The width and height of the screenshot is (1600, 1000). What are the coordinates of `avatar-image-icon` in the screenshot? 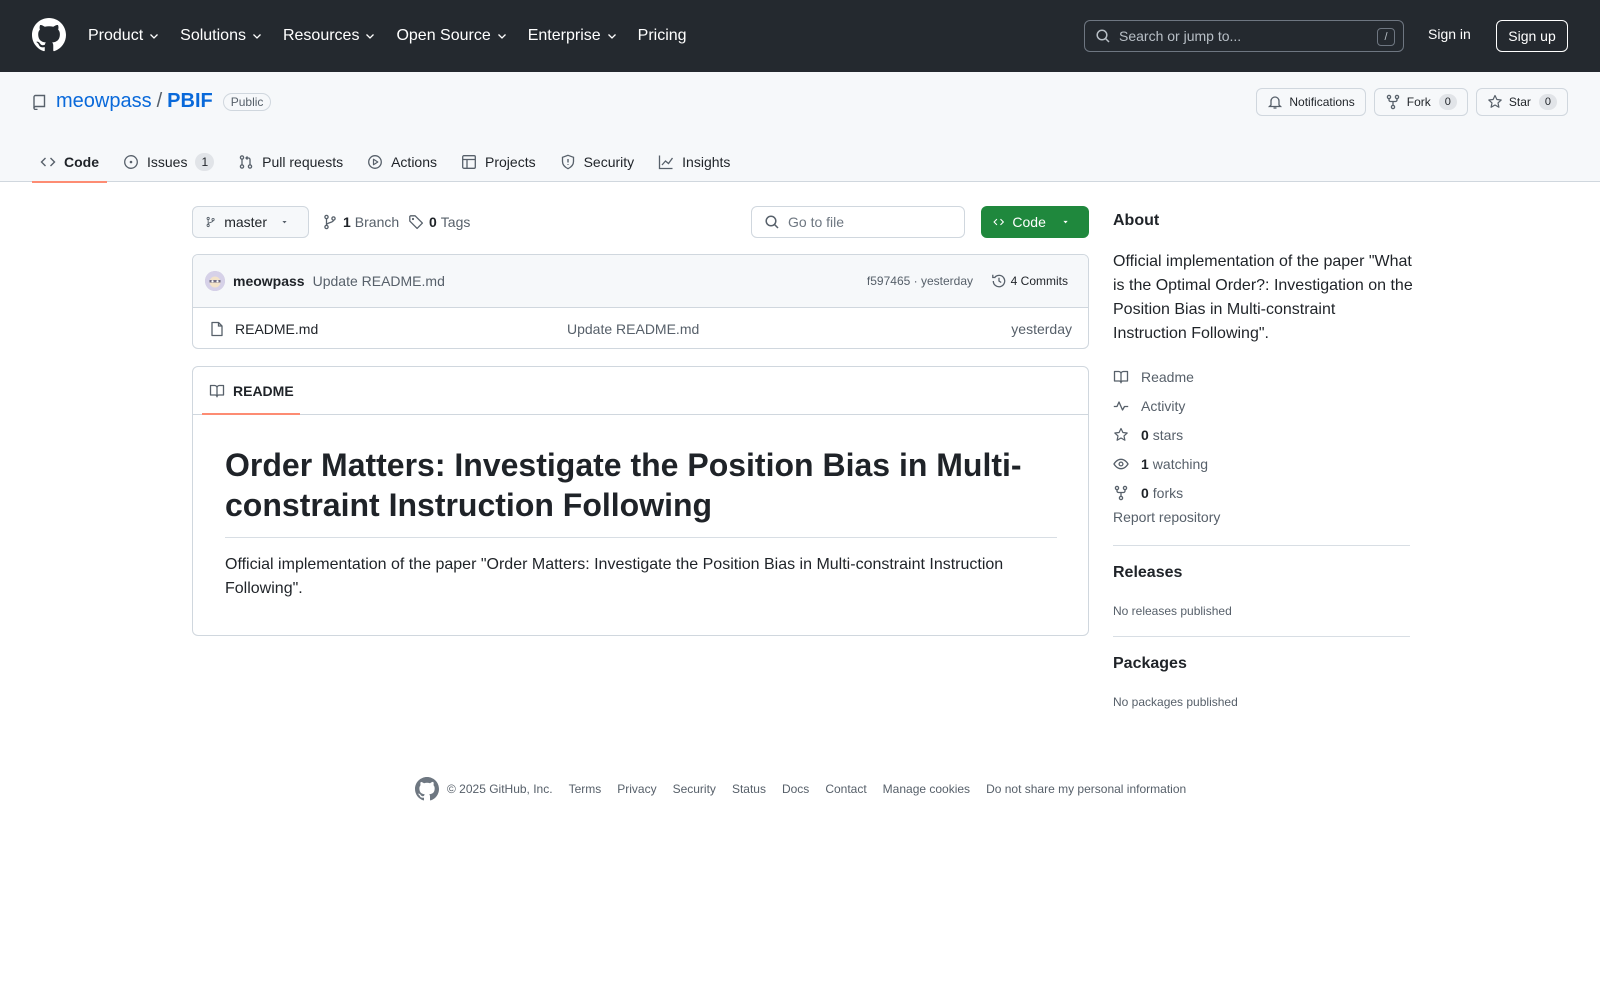 It's located at (215, 281).